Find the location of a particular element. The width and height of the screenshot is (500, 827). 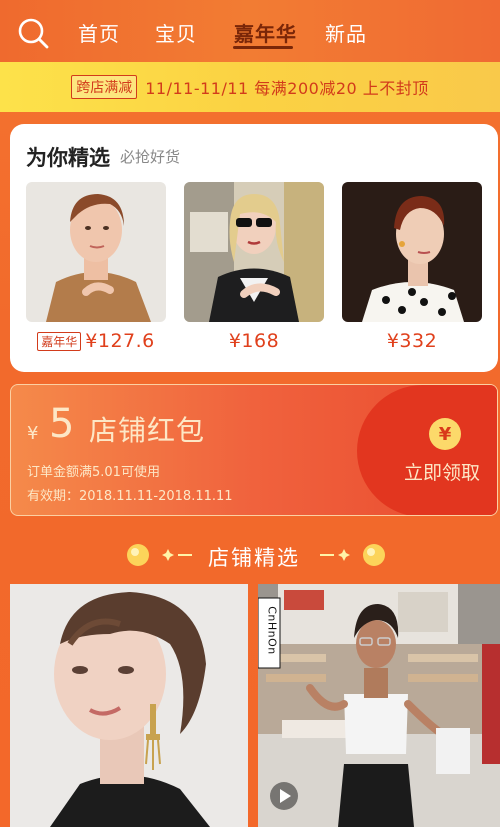

top-nav: 首页 宝贝 嘉年华 新品 is located at coordinates (250, 31).